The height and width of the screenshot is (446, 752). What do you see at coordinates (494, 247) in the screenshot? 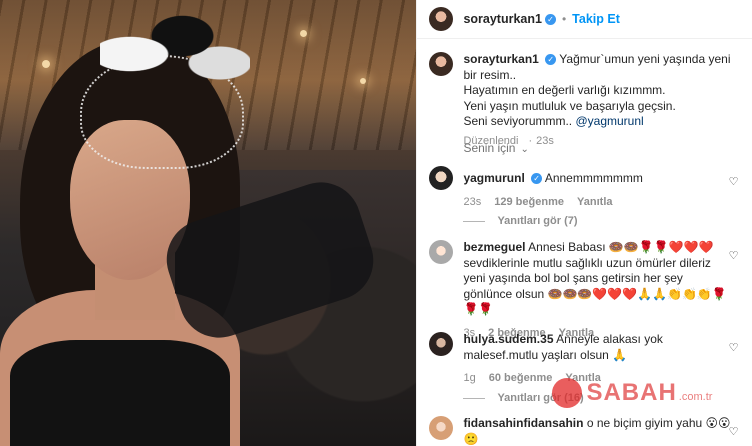
I see `comment-username: bezmeguel` at bounding box center [494, 247].